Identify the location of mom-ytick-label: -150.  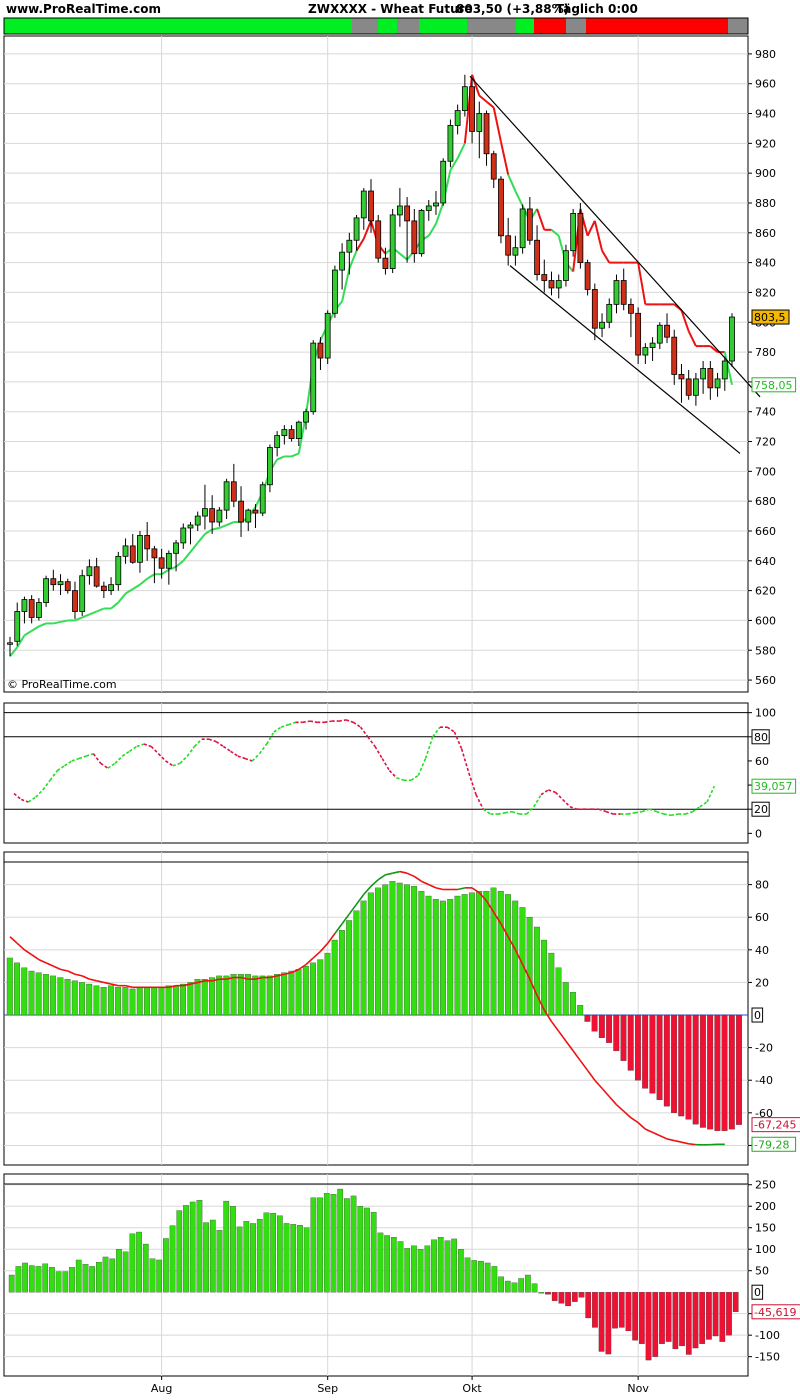
(767, 1357).